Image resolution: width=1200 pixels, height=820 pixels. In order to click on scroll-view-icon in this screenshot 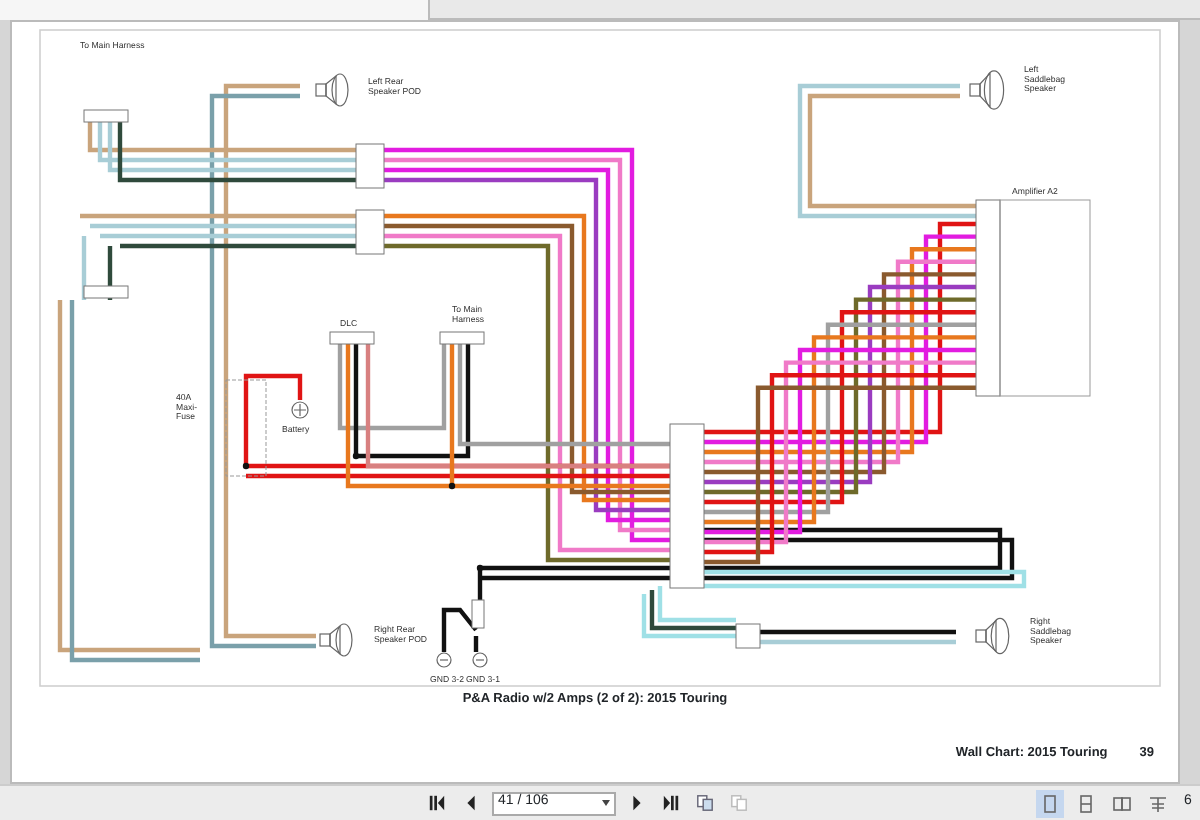, I will do `click(1158, 803)`.